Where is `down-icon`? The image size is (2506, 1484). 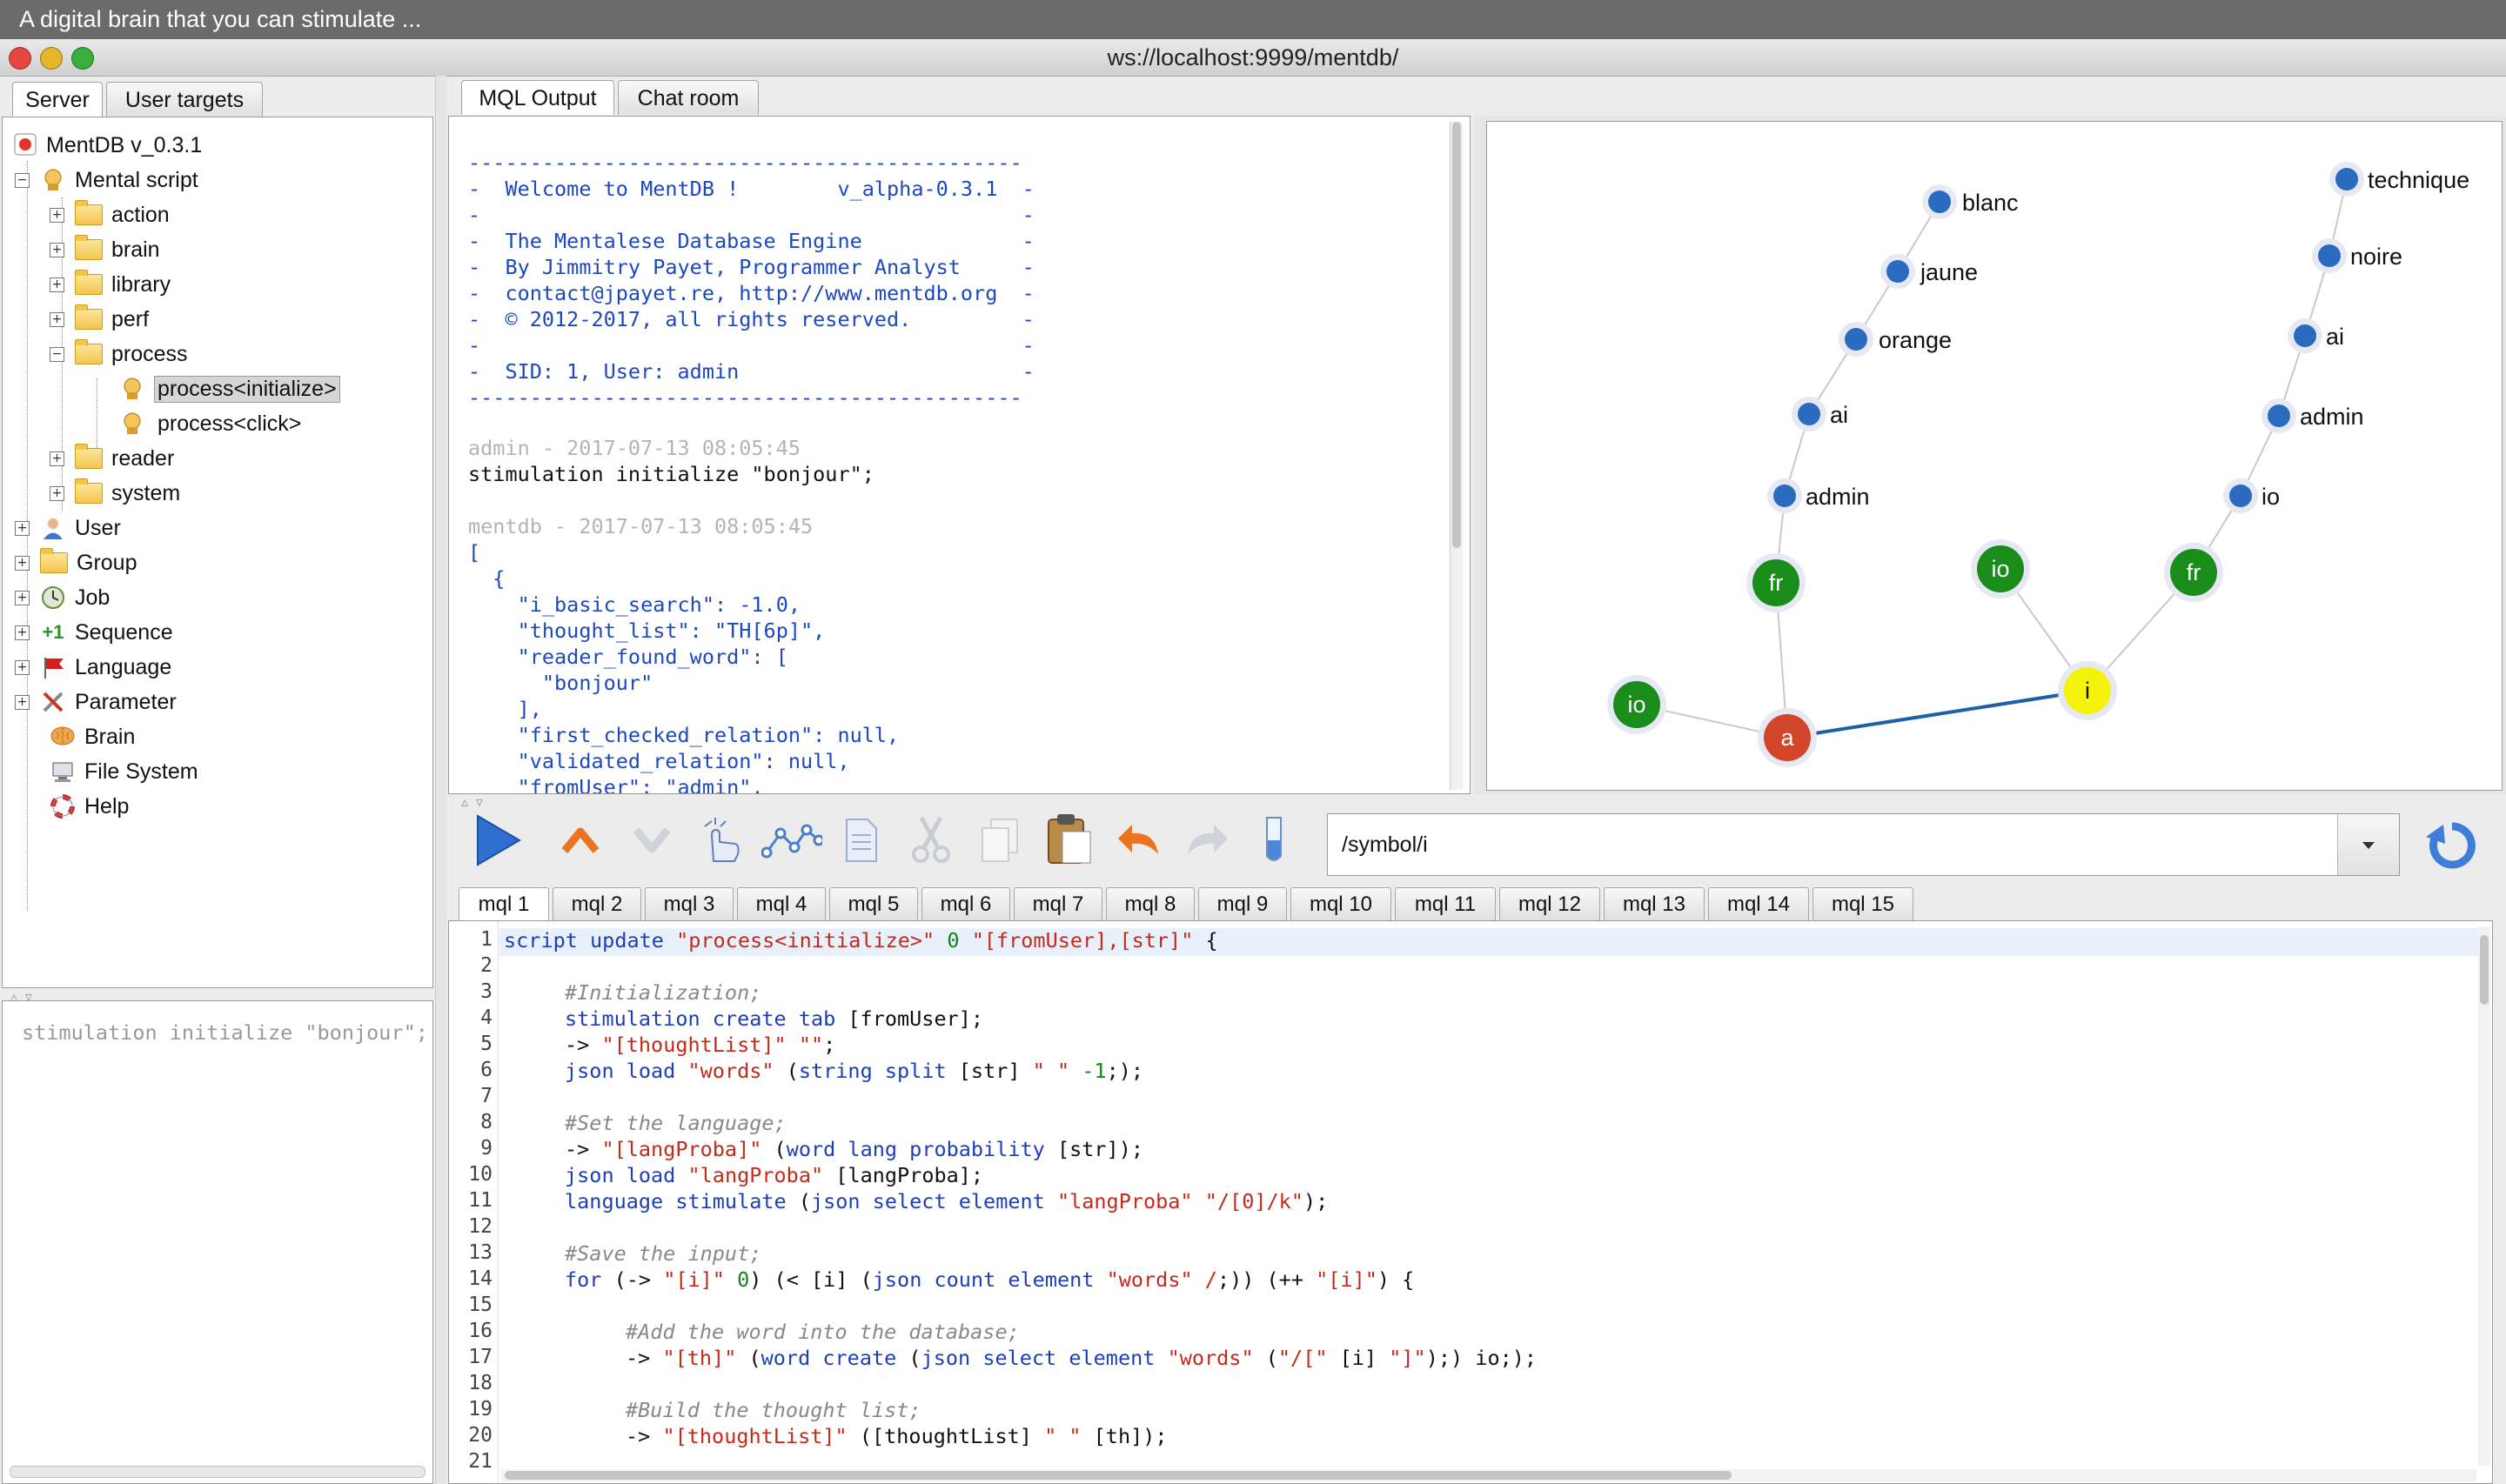
down-icon is located at coordinates (652, 840).